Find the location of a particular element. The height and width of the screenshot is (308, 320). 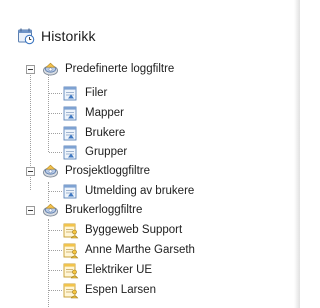

tree-group-predefined: Predefinerte loggfiltre is located at coordinates (101, 69).